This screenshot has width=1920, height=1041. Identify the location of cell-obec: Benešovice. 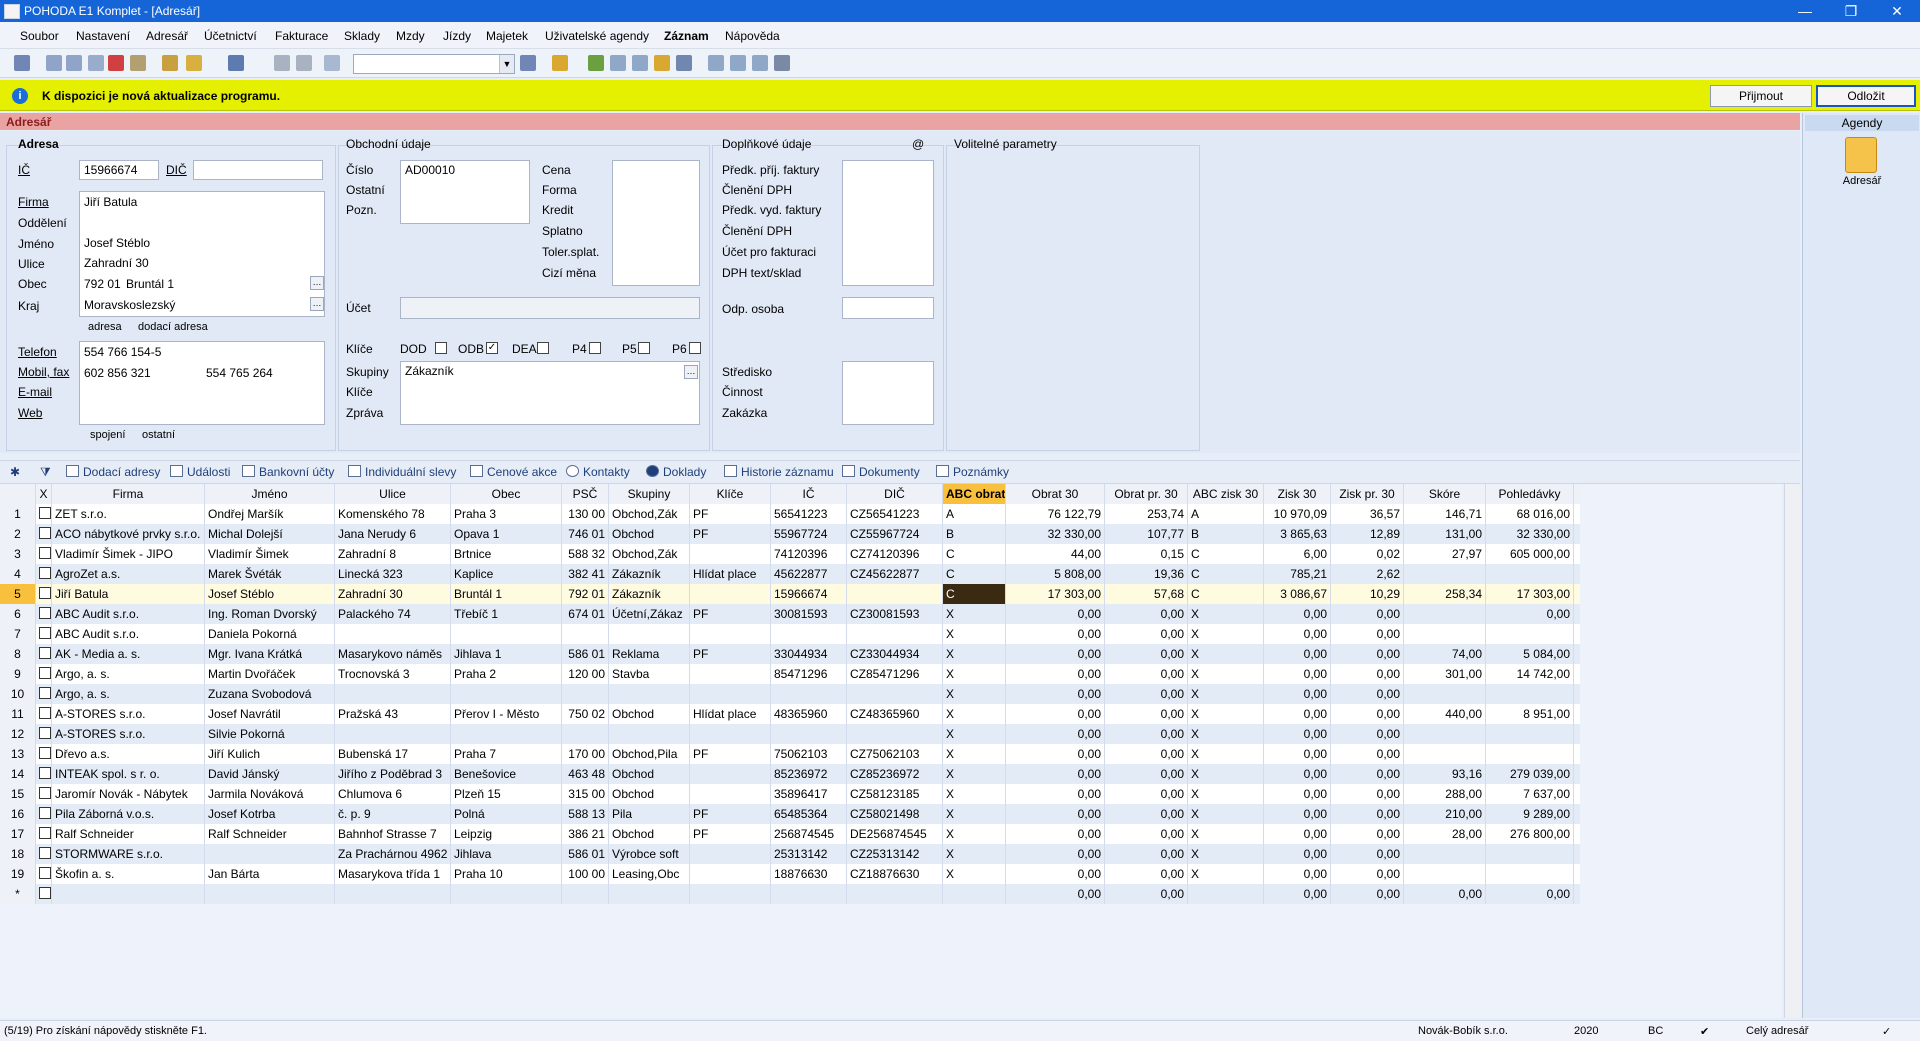
(506, 774).